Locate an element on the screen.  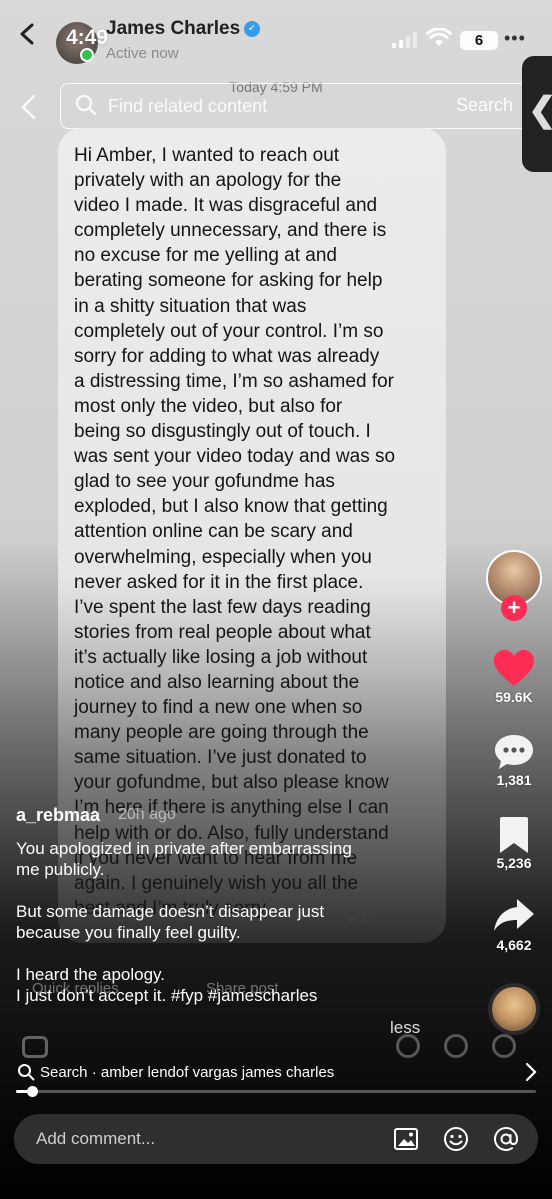
wifi-icon is located at coordinates (439, 37).